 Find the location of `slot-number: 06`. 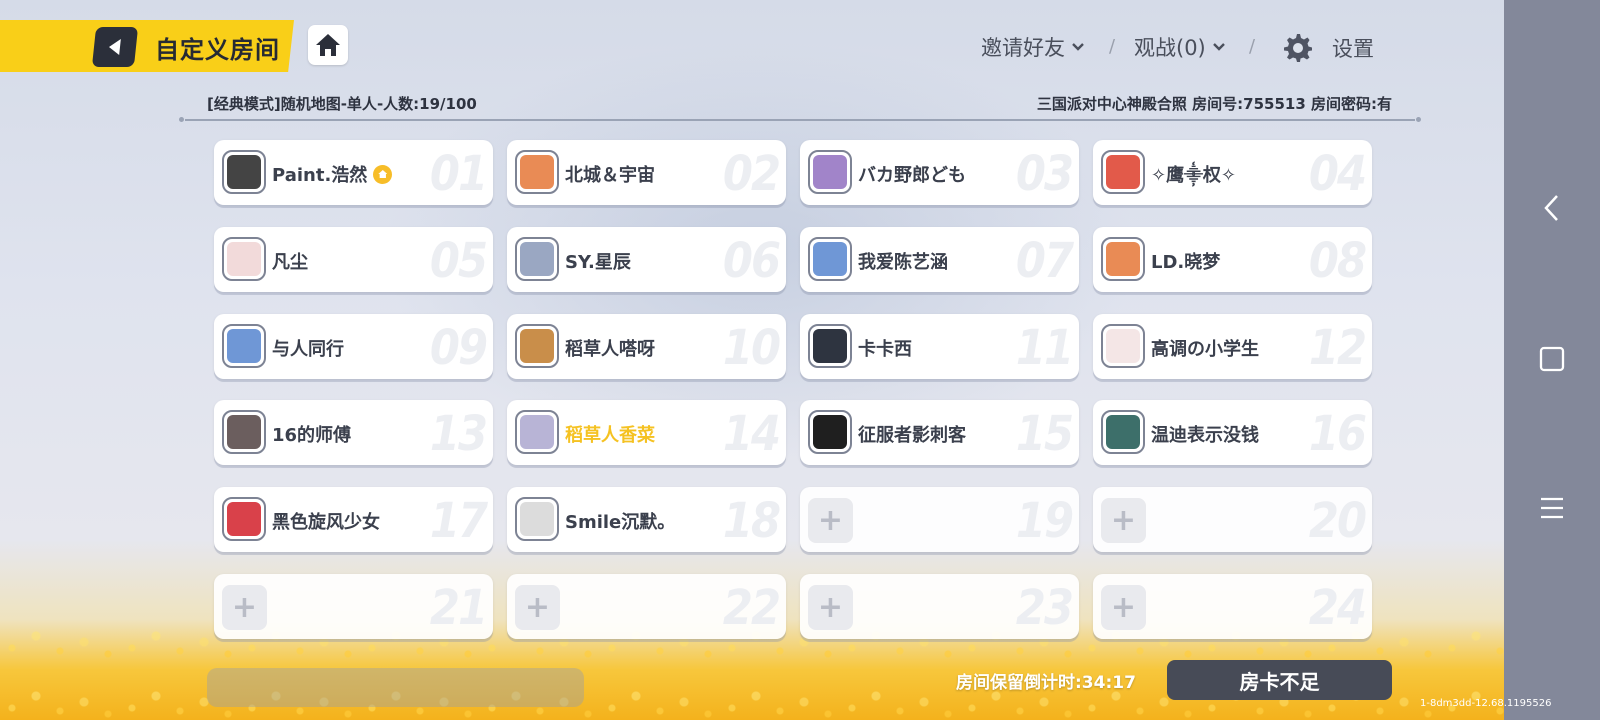

slot-number: 06 is located at coordinates (751, 261).